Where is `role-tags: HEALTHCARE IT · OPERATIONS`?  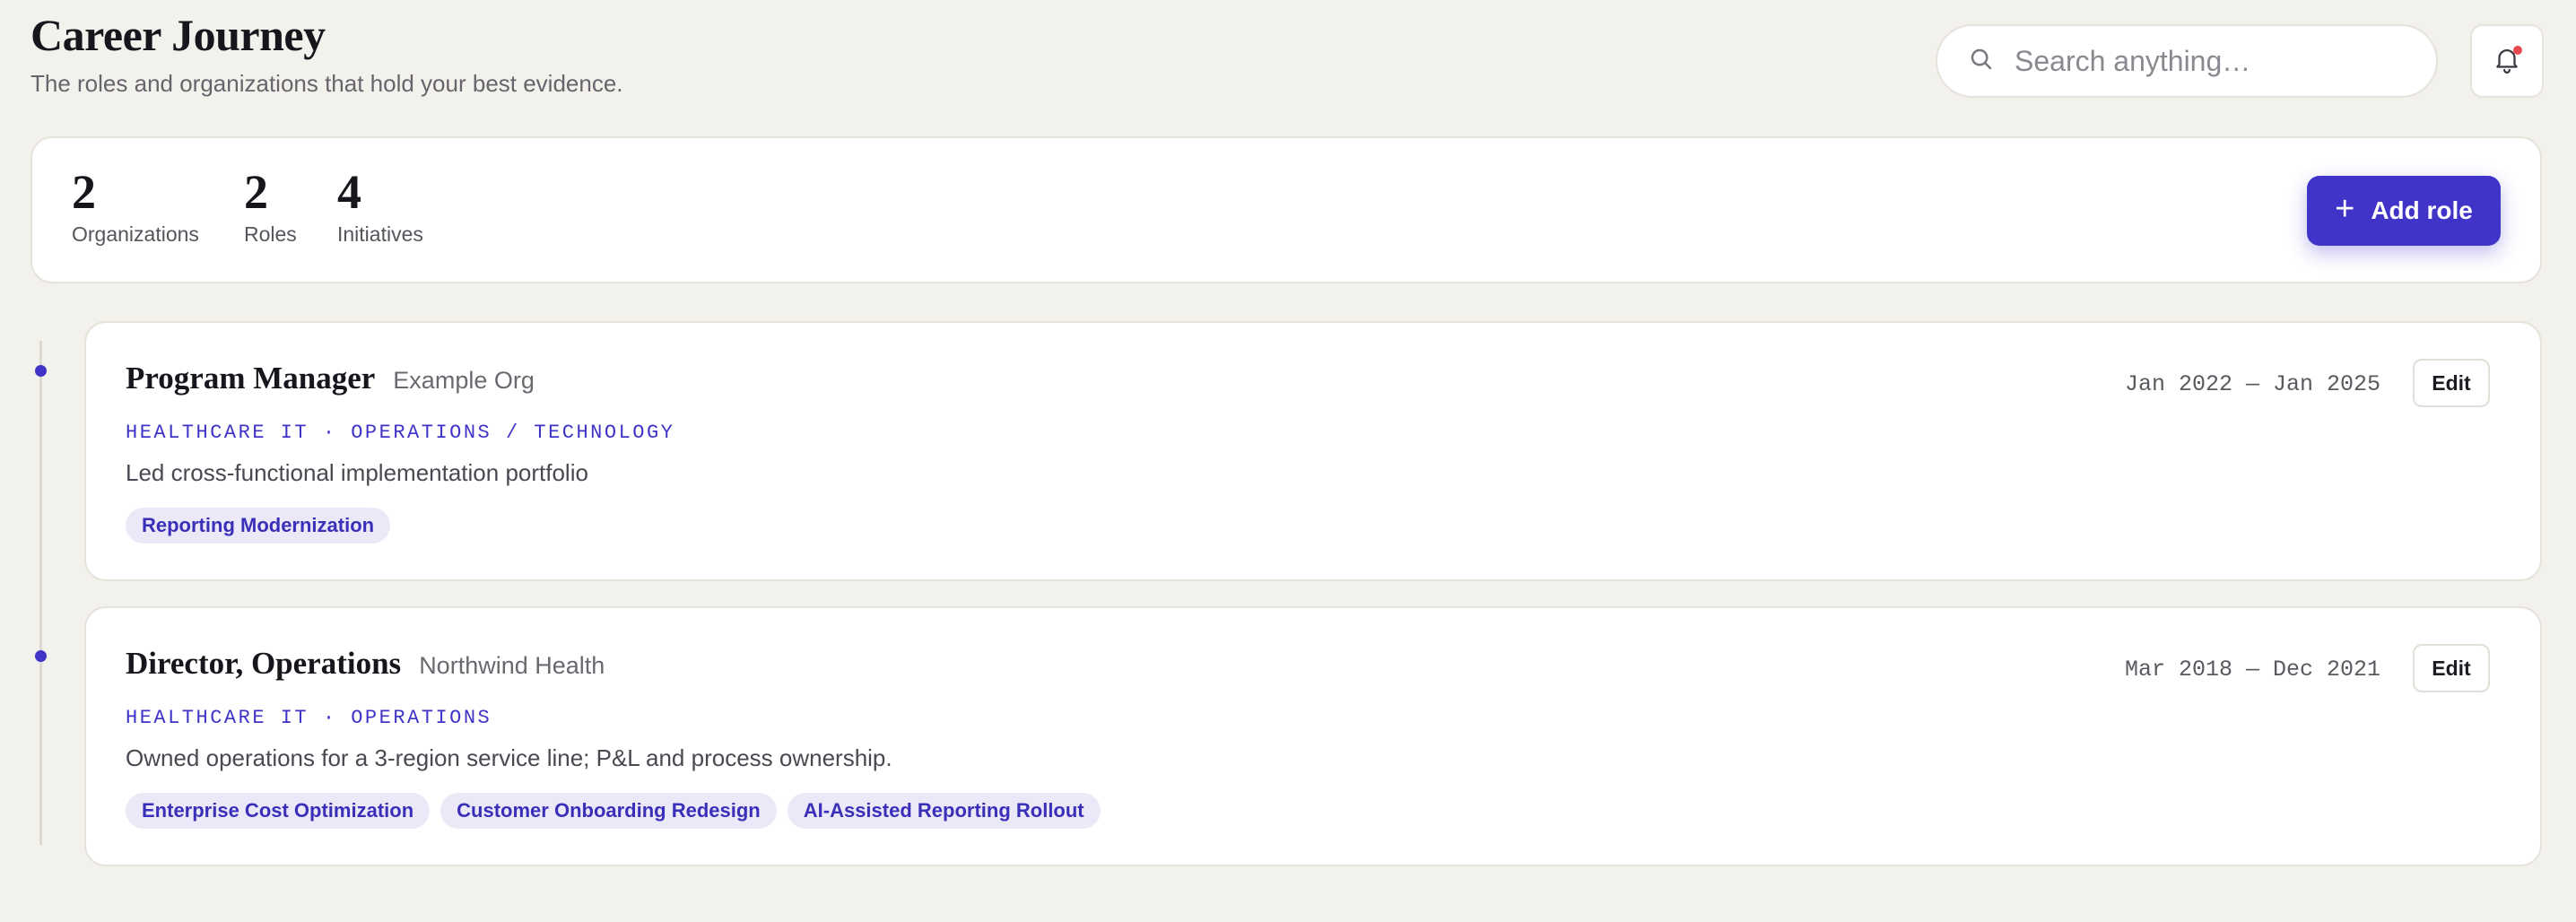 role-tags: HEALTHCARE IT · OPERATIONS is located at coordinates (309, 718).